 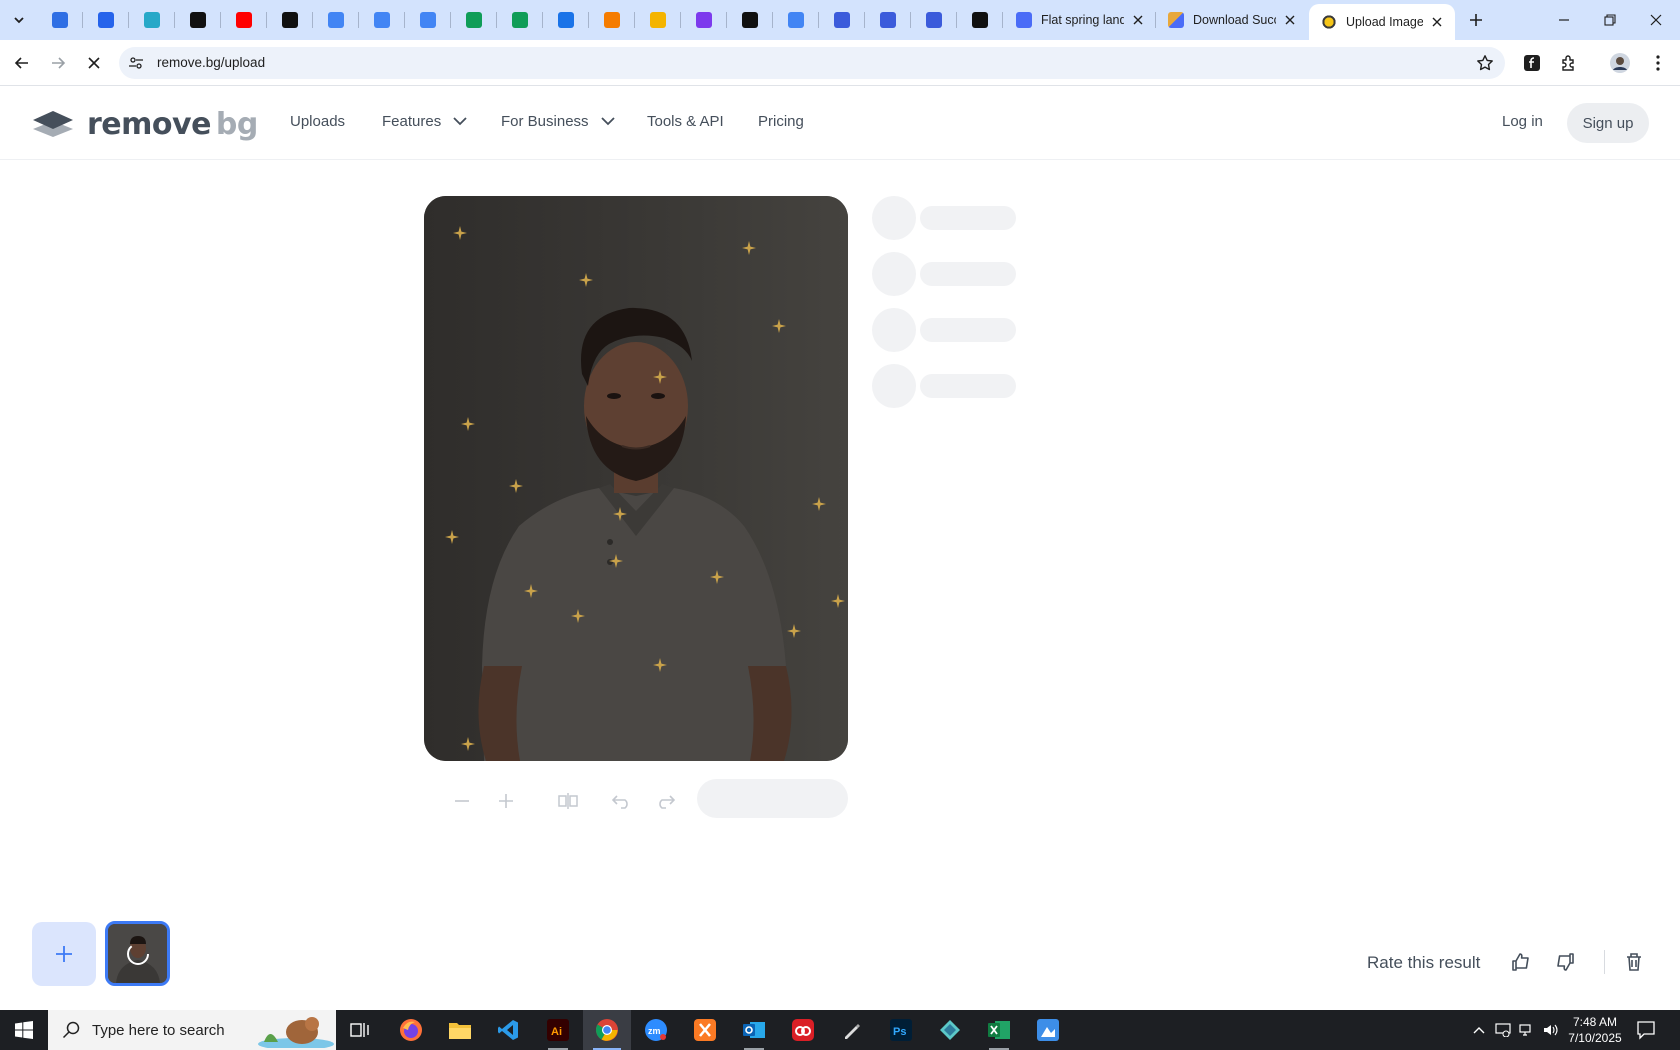 What do you see at coordinates (94, 63) in the screenshot?
I see `stop-loading-button` at bounding box center [94, 63].